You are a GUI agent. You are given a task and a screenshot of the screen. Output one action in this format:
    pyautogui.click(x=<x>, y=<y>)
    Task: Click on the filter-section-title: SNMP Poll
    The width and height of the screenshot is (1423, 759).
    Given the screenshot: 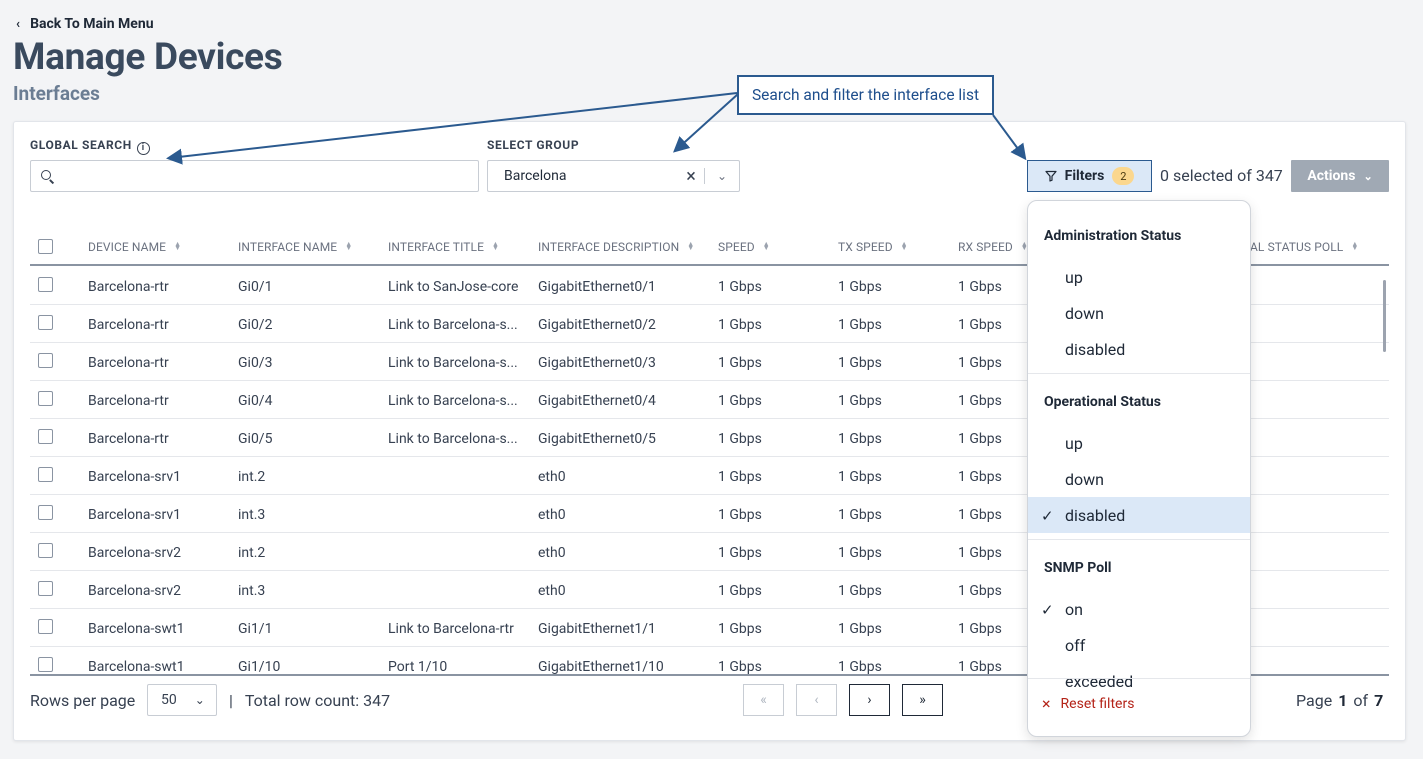 What is the action you would take?
    pyautogui.click(x=1078, y=568)
    